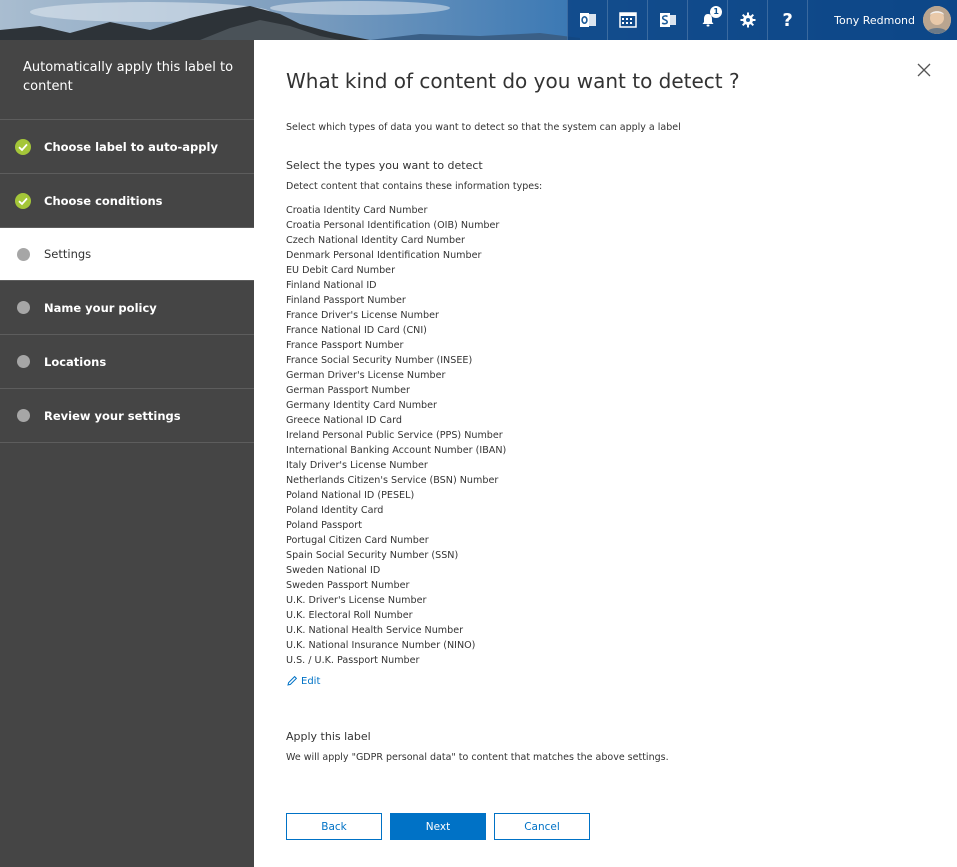 The width and height of the screenshot is (957, 867). I want to click on information-type-item: EU Debit Card Number, so click(341, 270).